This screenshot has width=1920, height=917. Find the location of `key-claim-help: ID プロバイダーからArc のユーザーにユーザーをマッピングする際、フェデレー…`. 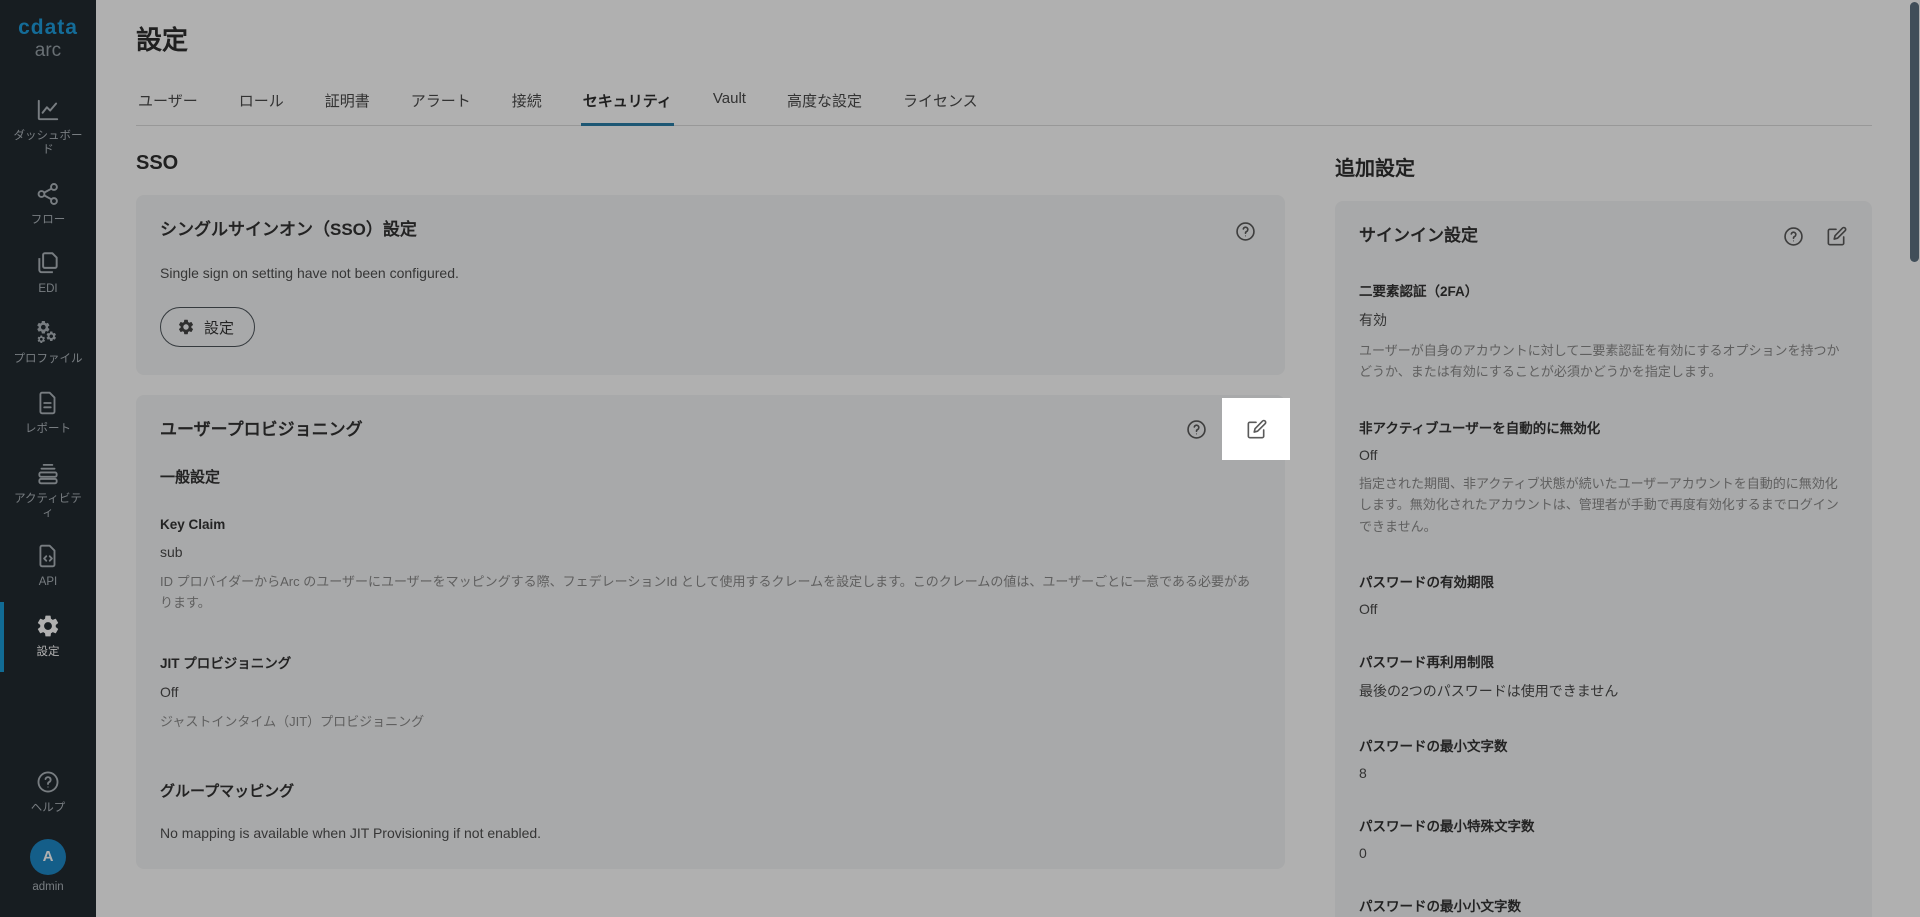

key-claim-help: ID プロバイダーからArc のユーザーにユーザーをマッピングする際、フェデレー… is located at coordinates (705, 592).